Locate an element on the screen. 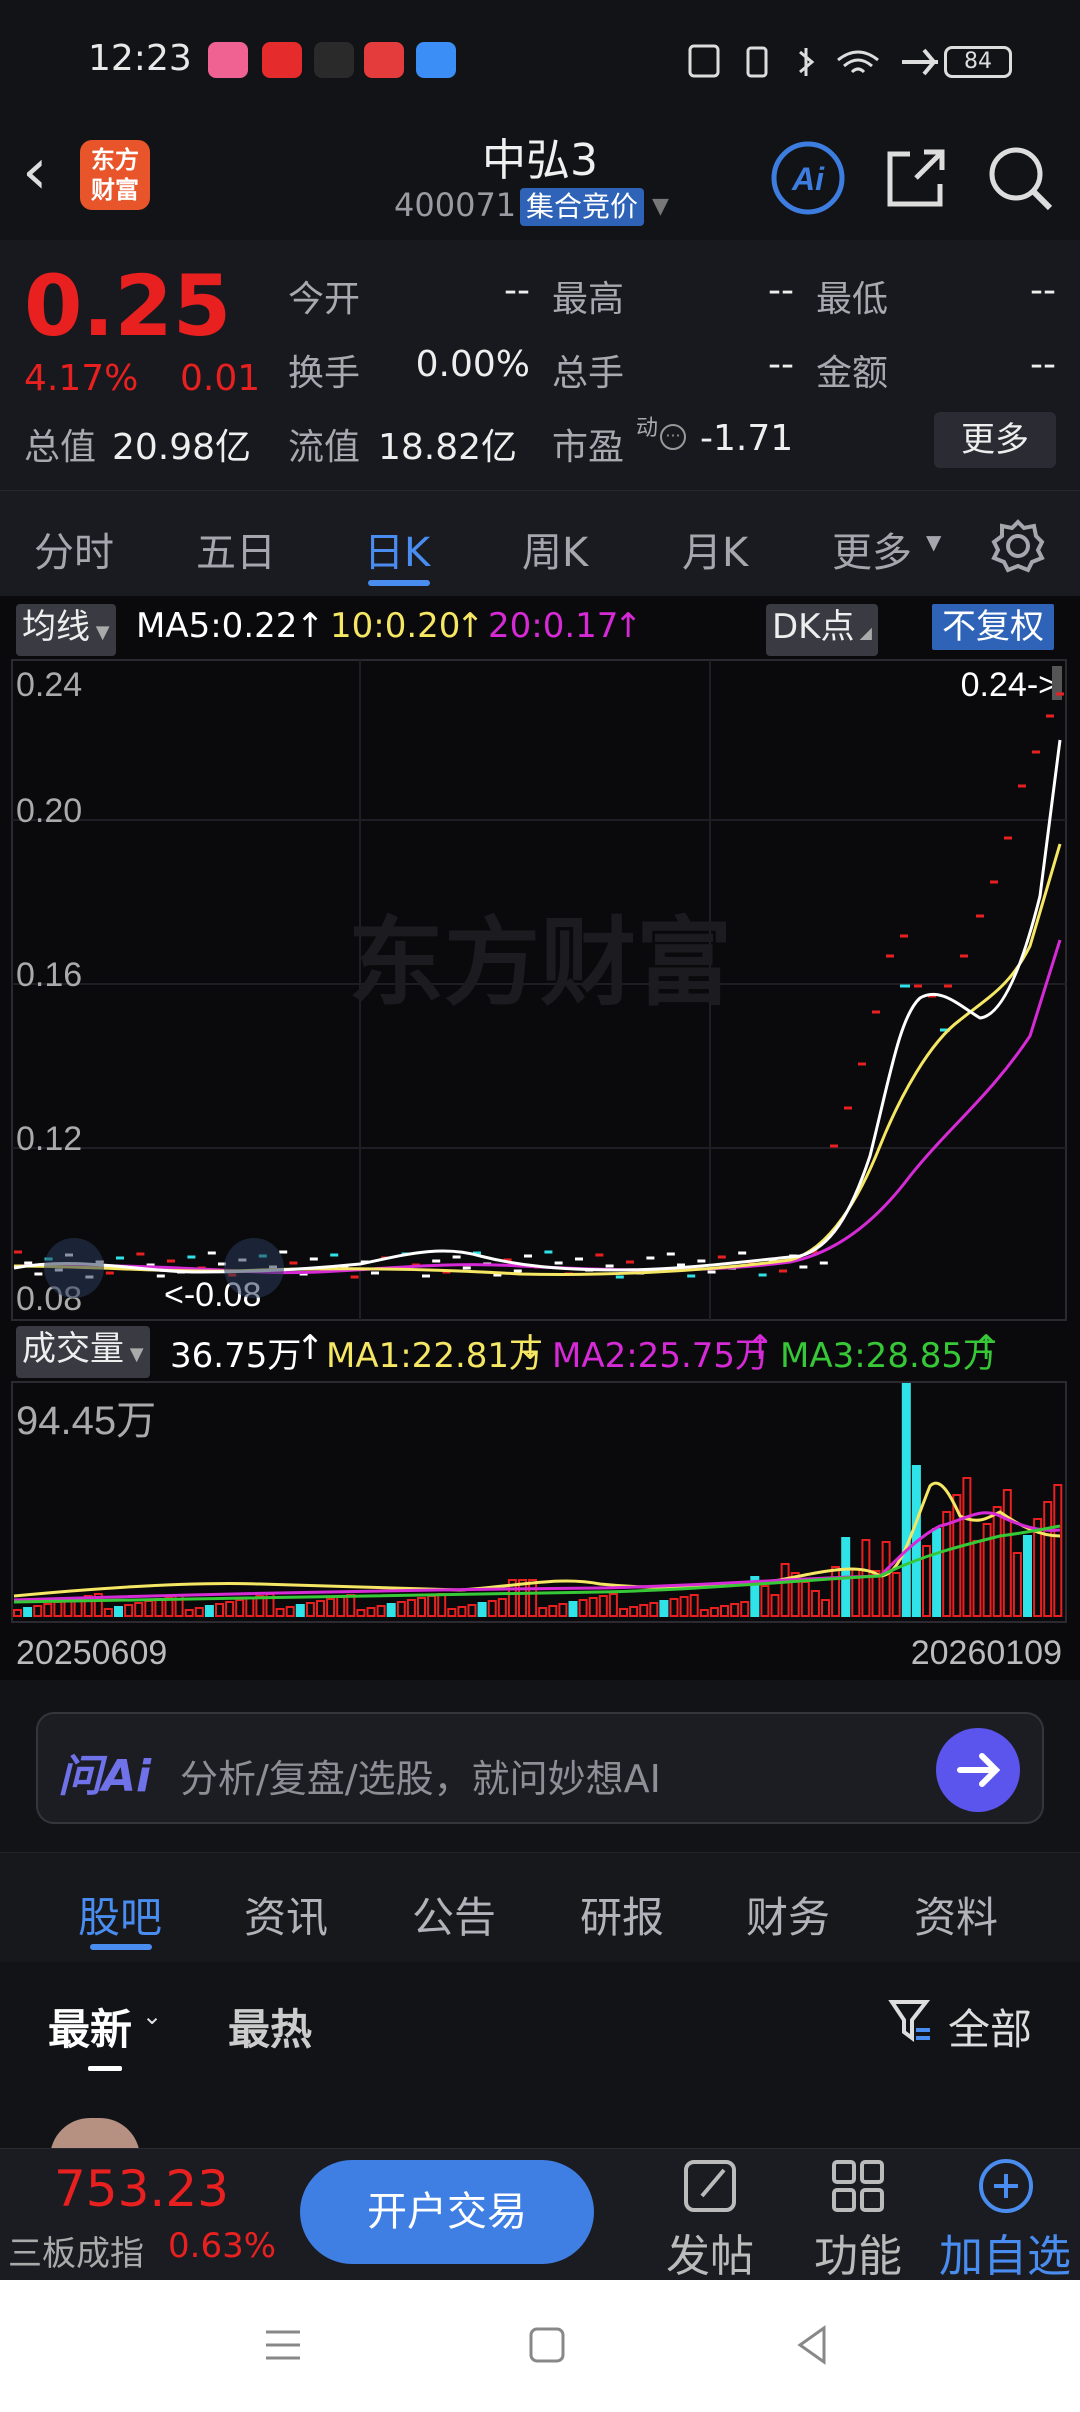  more-info-icon: ··· is located at coordinates (673, 437).